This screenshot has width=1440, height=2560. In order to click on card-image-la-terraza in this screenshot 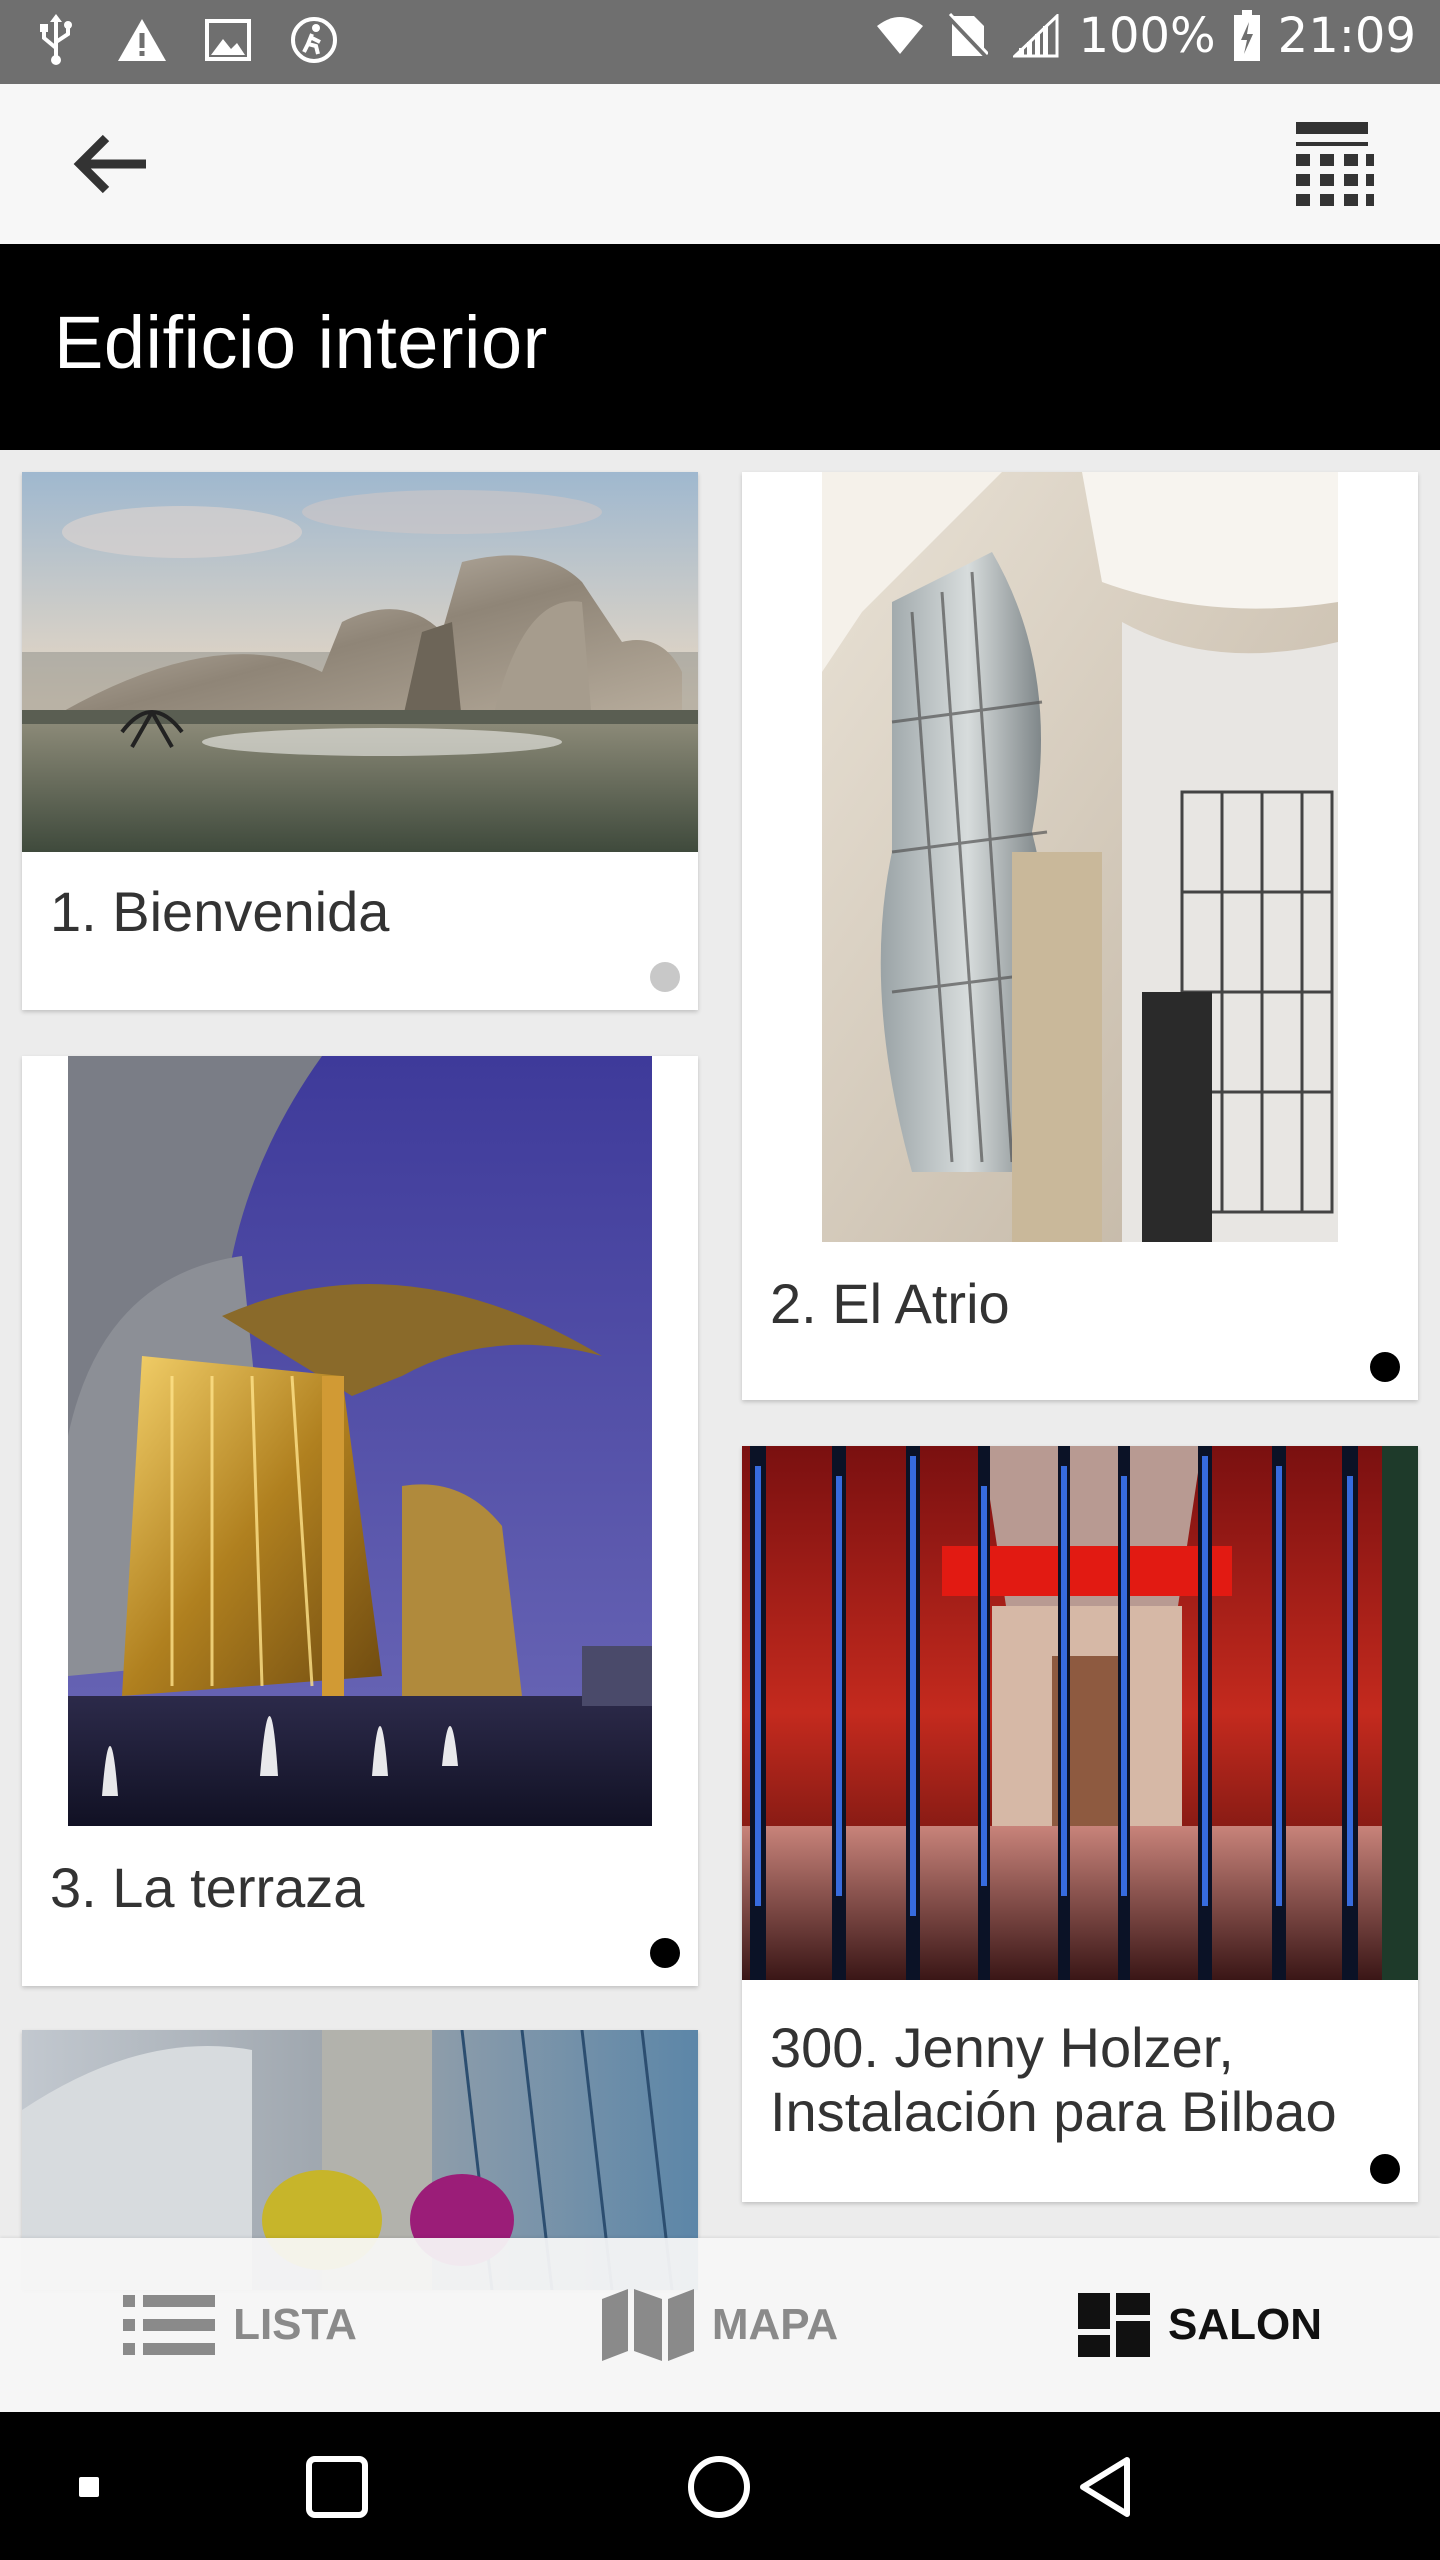, I will do `click(360, 1441)`.